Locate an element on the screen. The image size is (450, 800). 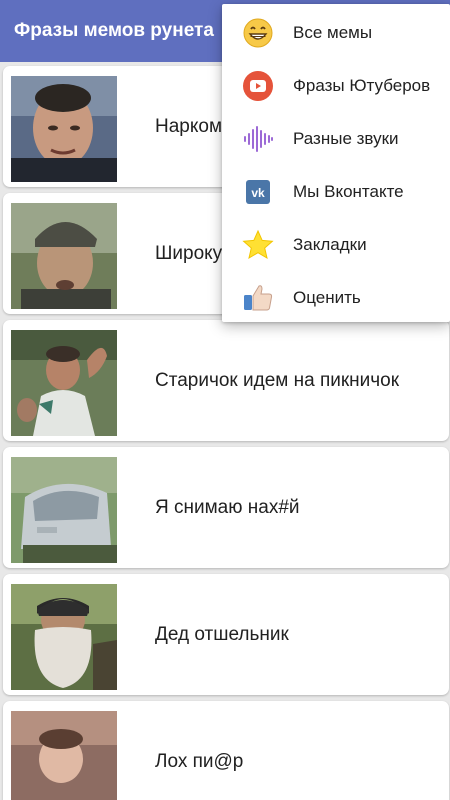
svg-text: vk is located at coordinates (258, 193).